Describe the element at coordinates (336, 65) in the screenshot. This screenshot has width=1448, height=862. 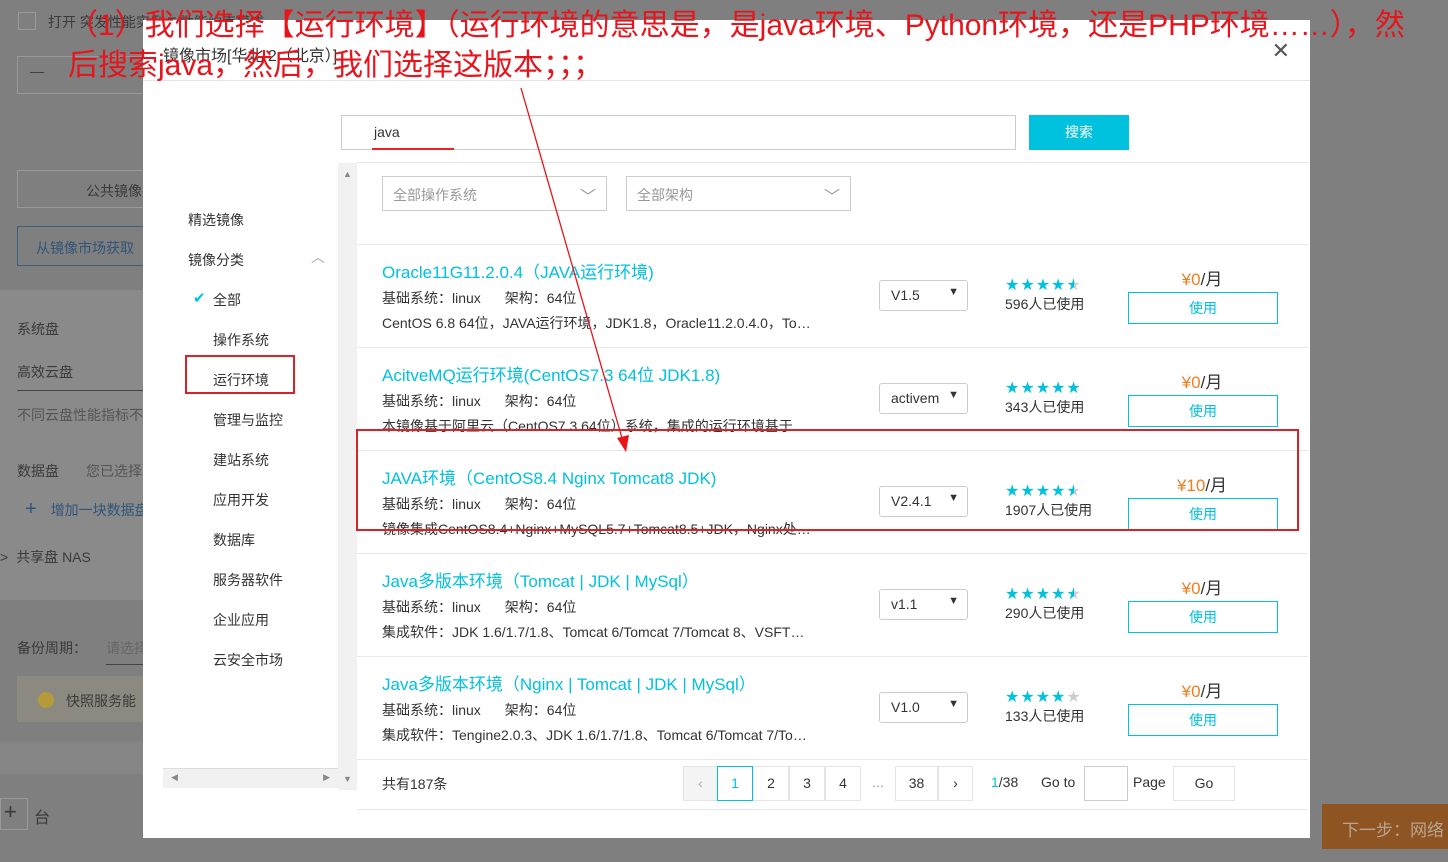
I see `annotation-line-2: 后搜索java，然后，我们选择这版本；；；` at that location.